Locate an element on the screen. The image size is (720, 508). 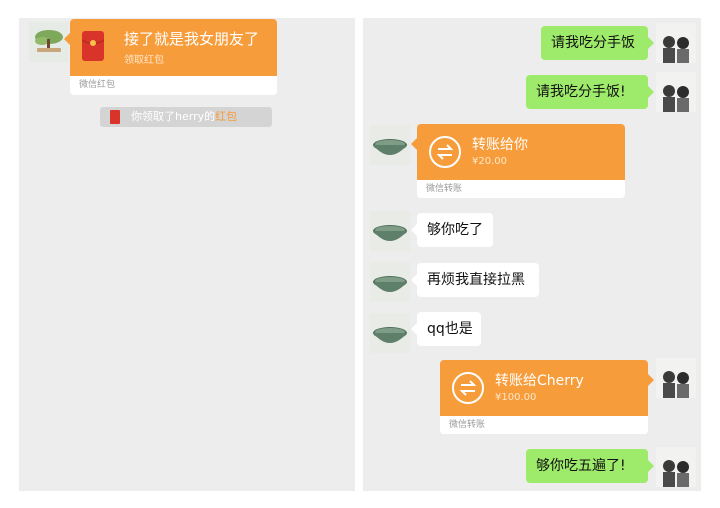
transfer-card-body: 转账给Cherry ¥100.00 is located at coordinates (544, 388).